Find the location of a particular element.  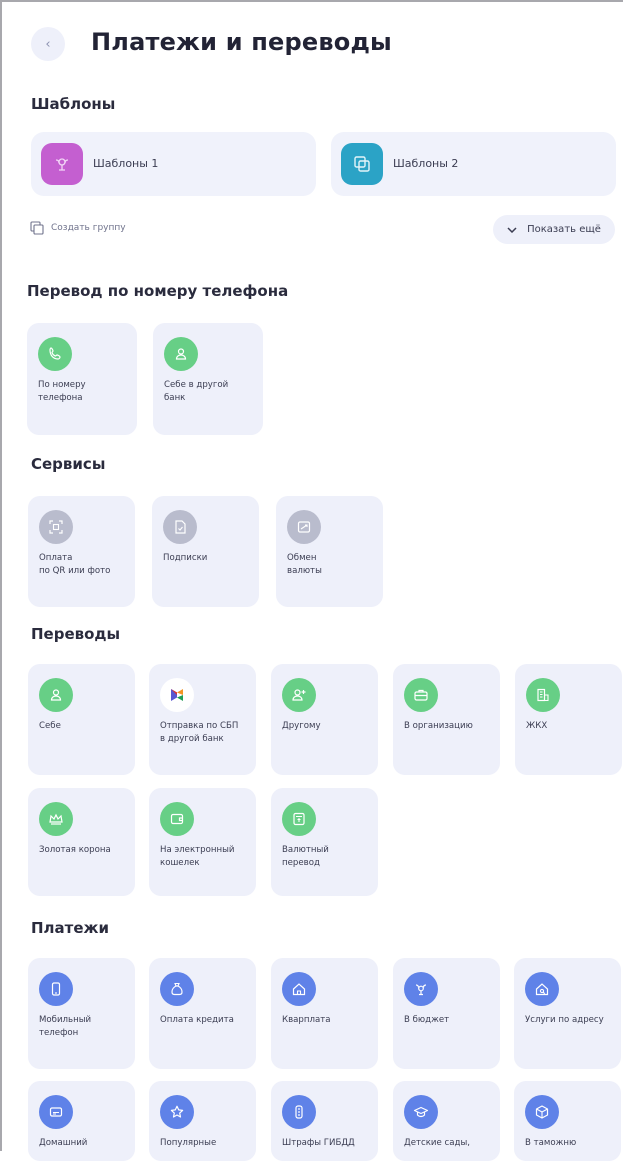

payments-heading: Платежи is located at coordinates (70, 928).